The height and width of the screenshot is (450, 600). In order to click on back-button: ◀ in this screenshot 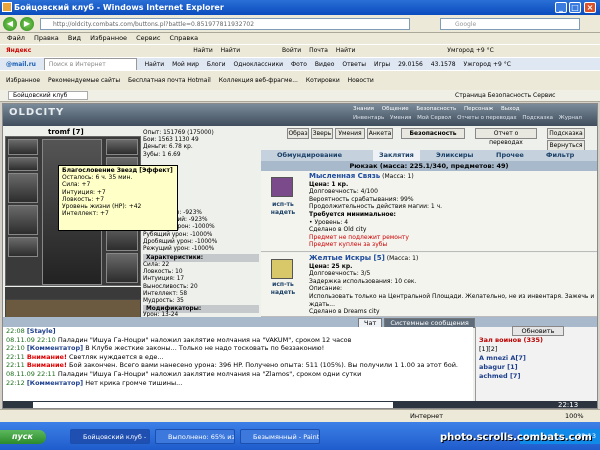, I will do `click(10, 24)`.